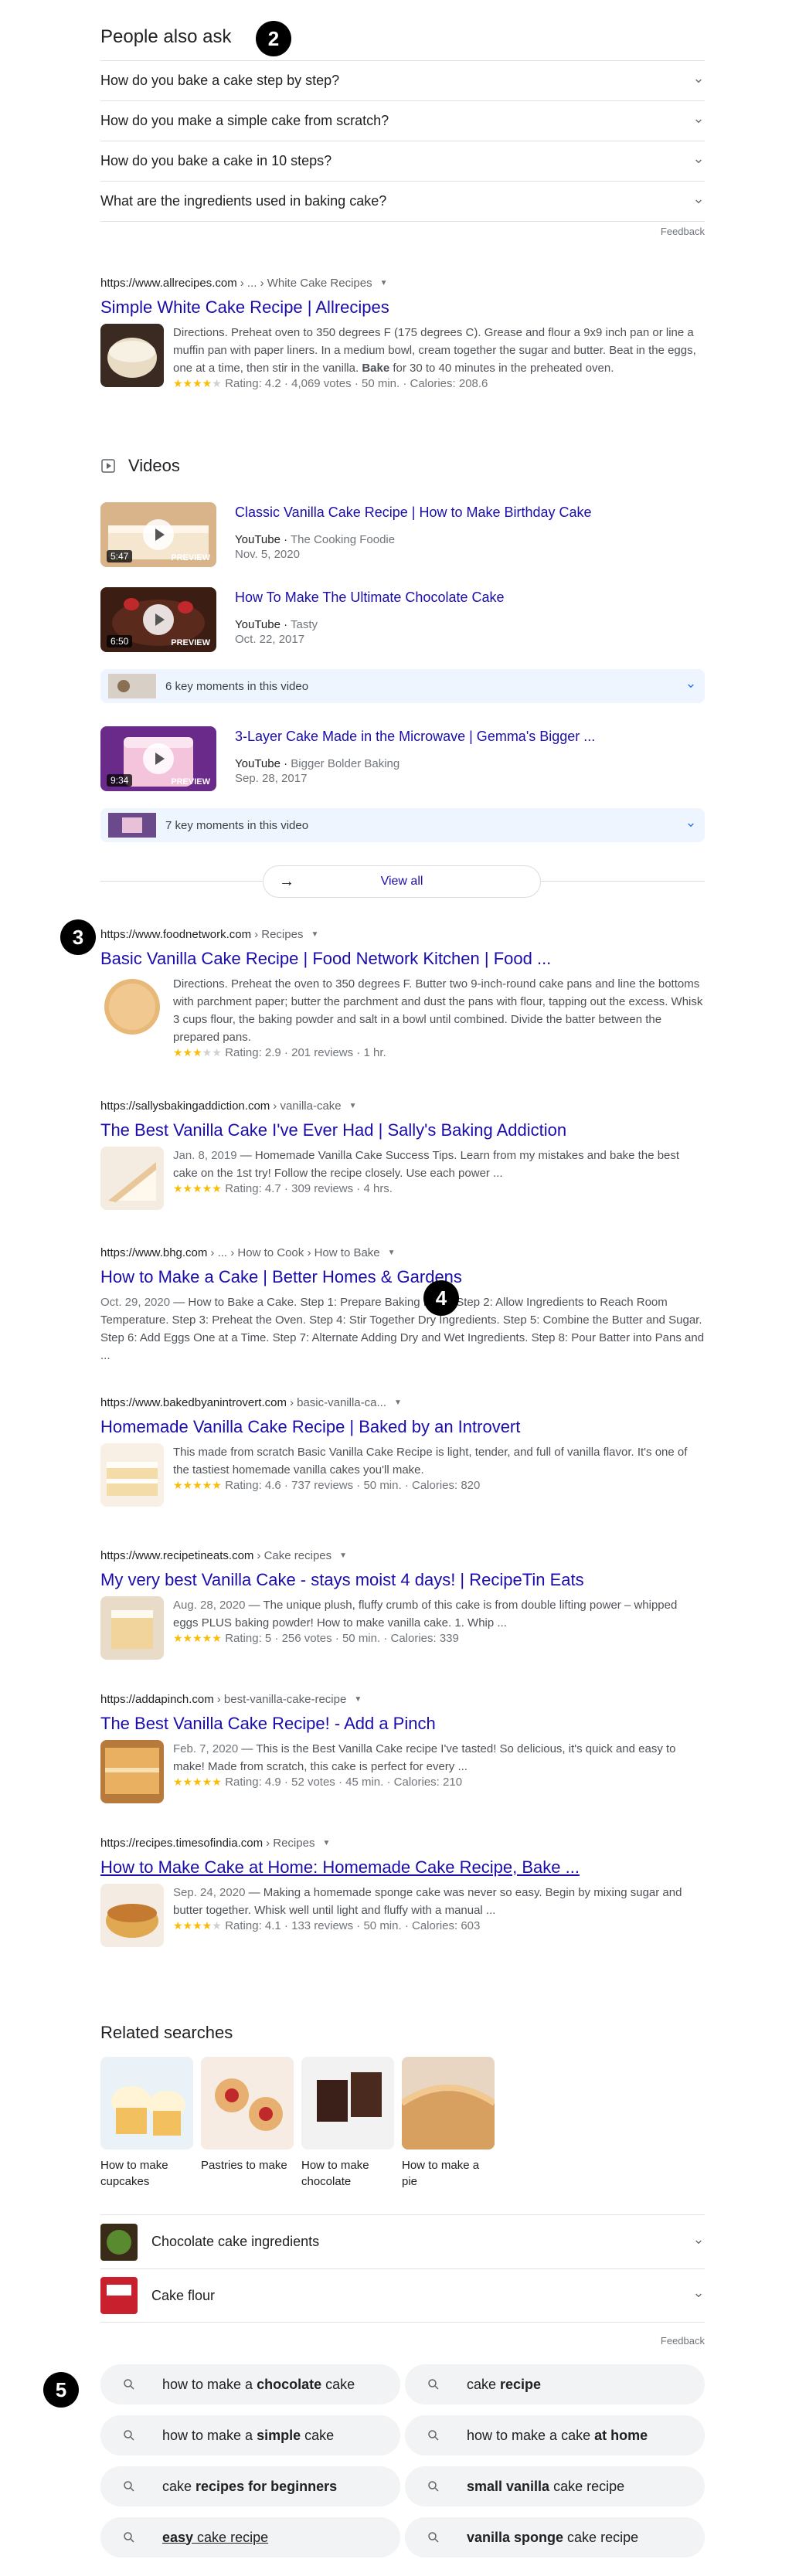 This screenshot has height=2576, width=799. What do you see at coordinates (402, 686) in the screenshot?
I see `key-moments-toggle: 6 key moments in this video` at bounding box center [402, 686].